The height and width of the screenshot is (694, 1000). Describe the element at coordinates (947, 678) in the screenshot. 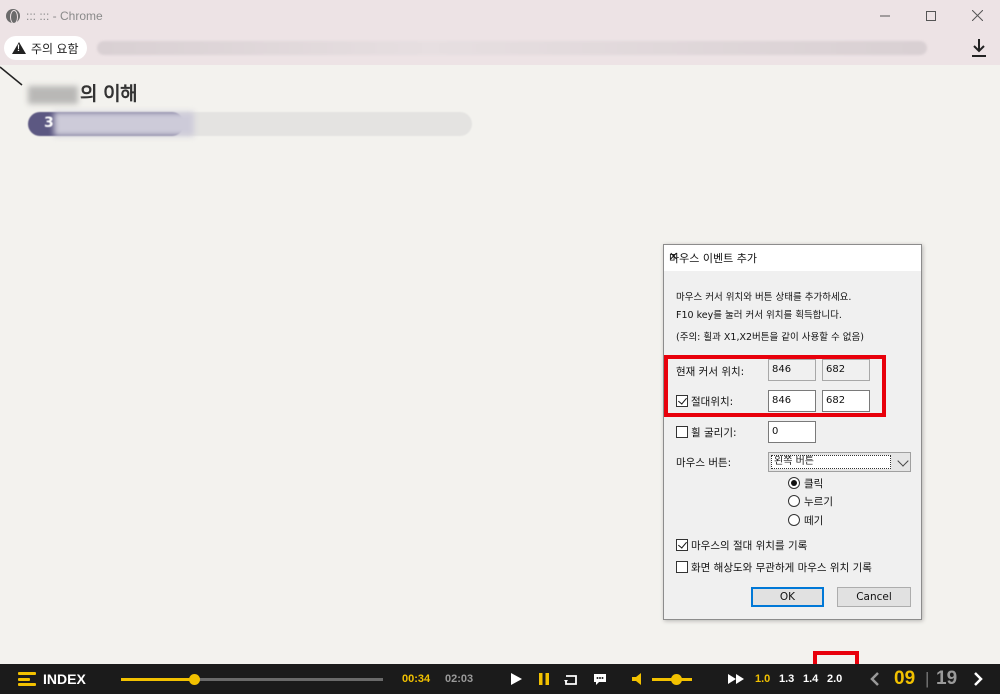

I see `page-total: 19` at that location.